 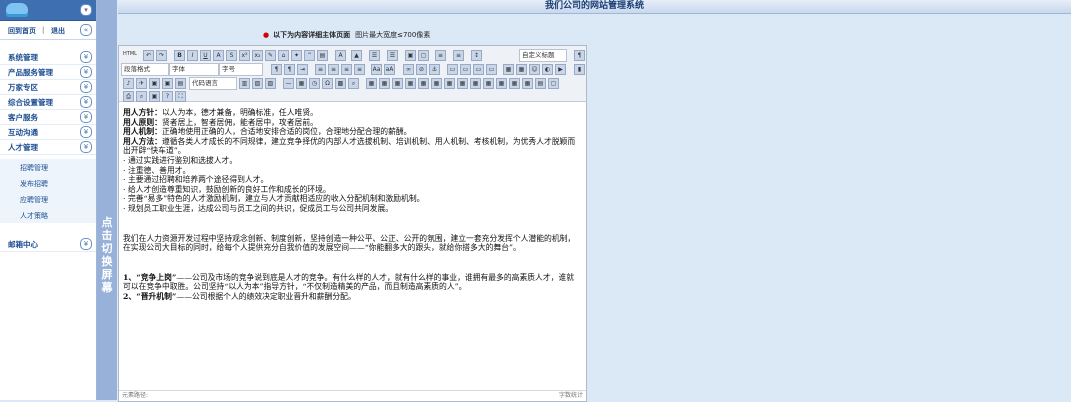 What do you see at coordinates (141, 83) in the screenshot?
I see `attach-file-icon: ✈` at bounding box center [141, 83].